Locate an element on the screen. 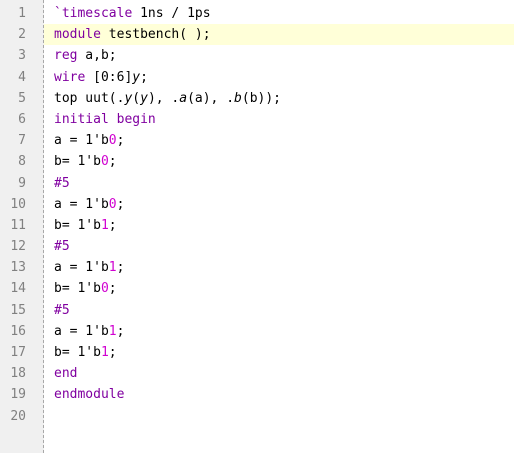 Image resolution: width=514 pixels, height=453 pixels. code-line: 3 reg a,b; is located at coordinates (257, 55).